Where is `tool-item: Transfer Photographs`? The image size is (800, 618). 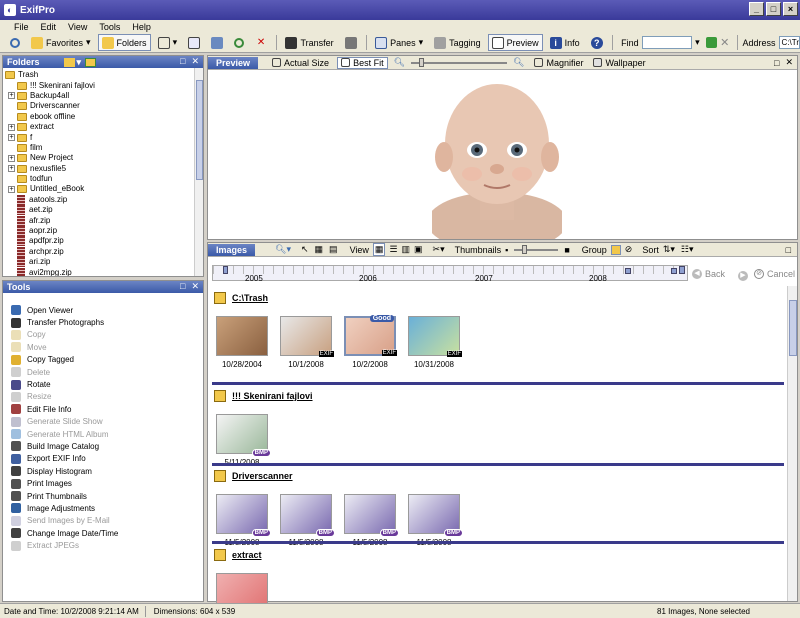 tool-item: Transfer Photographs is located at coordinates (107, 322).